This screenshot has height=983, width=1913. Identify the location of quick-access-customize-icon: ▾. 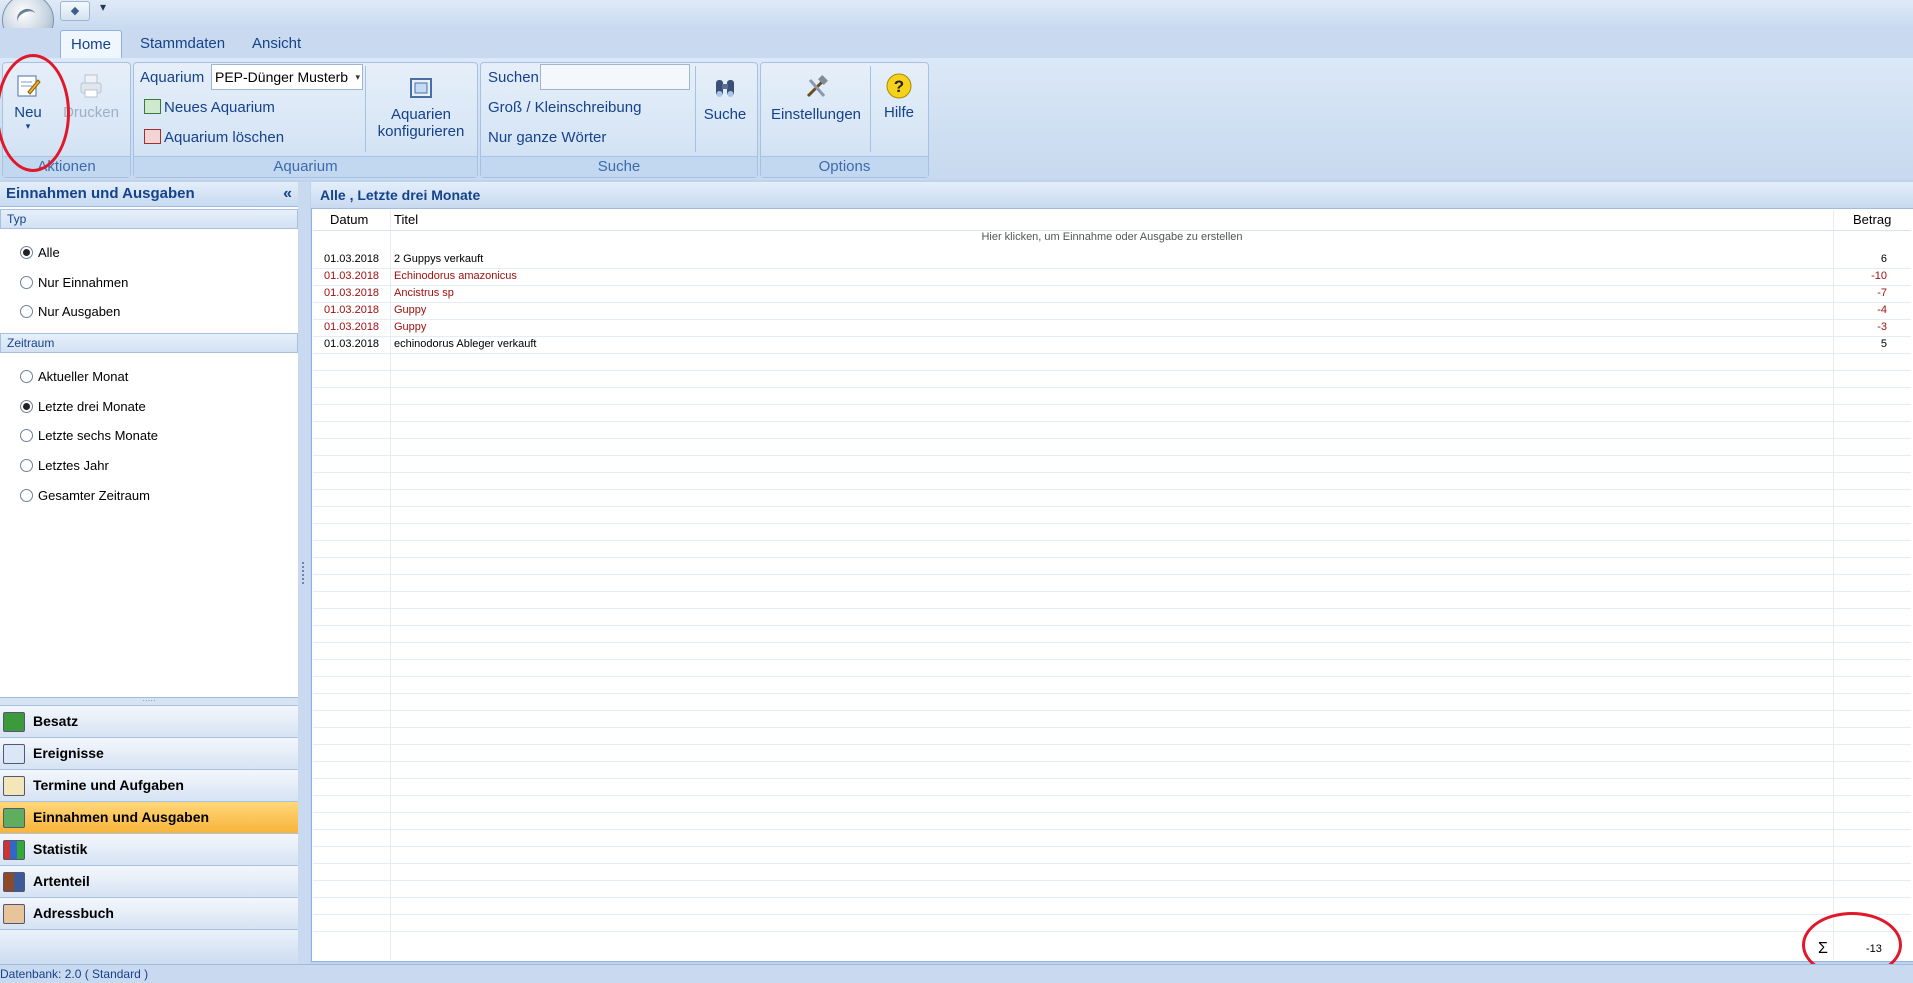
(103, 7).